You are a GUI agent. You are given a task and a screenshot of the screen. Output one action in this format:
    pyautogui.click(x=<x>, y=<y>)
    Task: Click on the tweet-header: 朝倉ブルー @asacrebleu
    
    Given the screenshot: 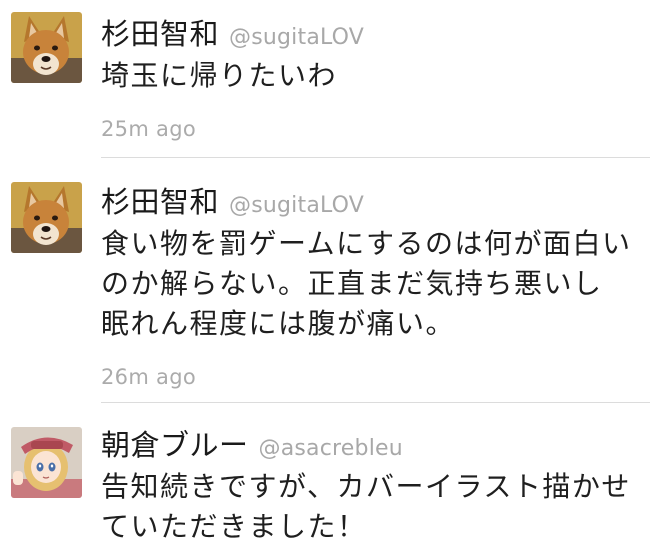 What is the action you would take?
    pyautogui.click(x=370, y=445)
    